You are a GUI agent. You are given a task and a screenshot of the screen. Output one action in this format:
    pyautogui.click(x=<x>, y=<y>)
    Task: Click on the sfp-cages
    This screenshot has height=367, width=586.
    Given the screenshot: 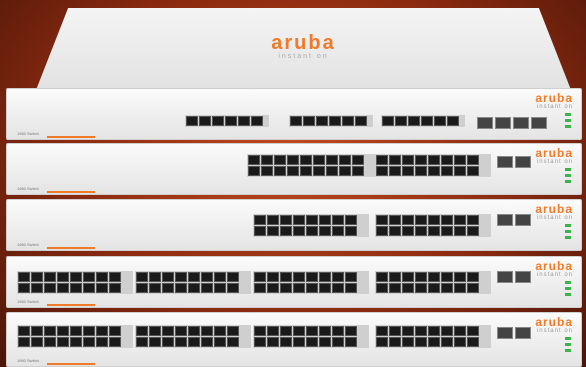 What is the action you would take?
    pyautogui.click(x=514, y=277)
    